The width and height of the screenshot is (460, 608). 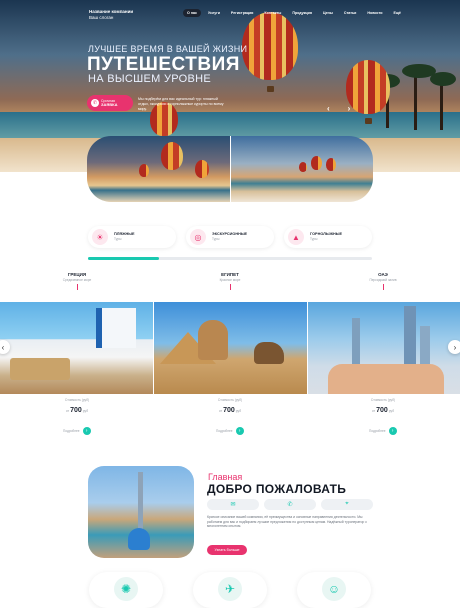 I want to click on carousel-progress-fill, so click(x=123, y=258).